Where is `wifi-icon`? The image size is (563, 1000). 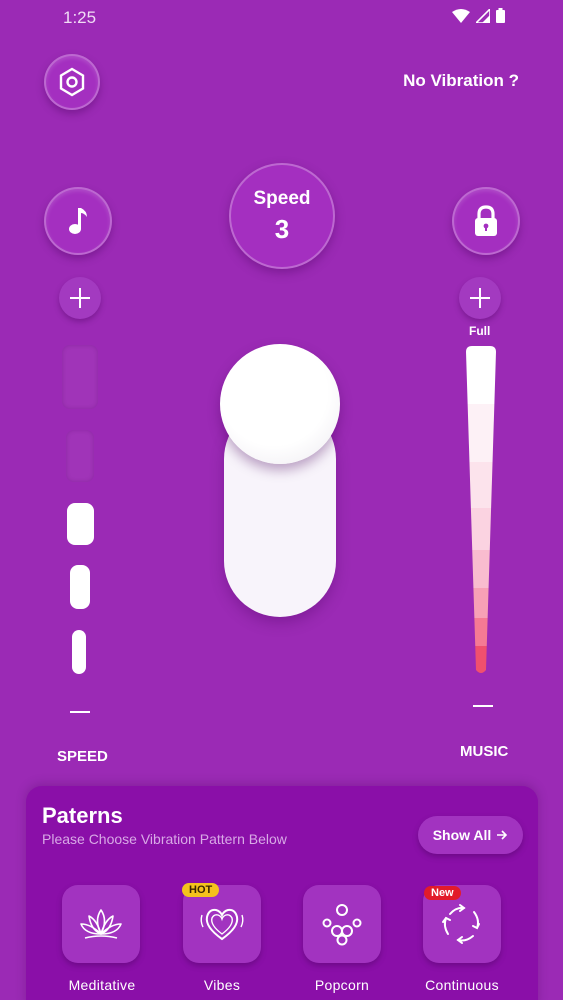 wifi-icon is located at coordinates (461, 15).